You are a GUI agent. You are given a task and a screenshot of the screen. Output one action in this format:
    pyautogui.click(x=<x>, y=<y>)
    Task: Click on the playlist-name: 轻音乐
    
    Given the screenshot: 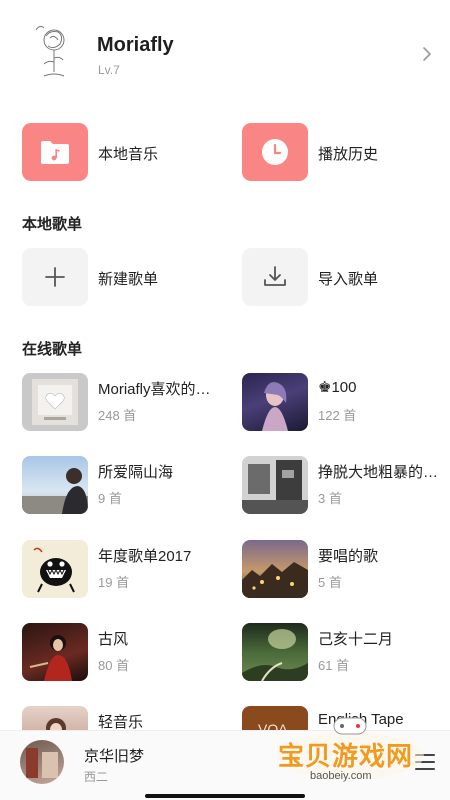 What is the action you would take?
    pyautogui.click(x=121, y=722)
    